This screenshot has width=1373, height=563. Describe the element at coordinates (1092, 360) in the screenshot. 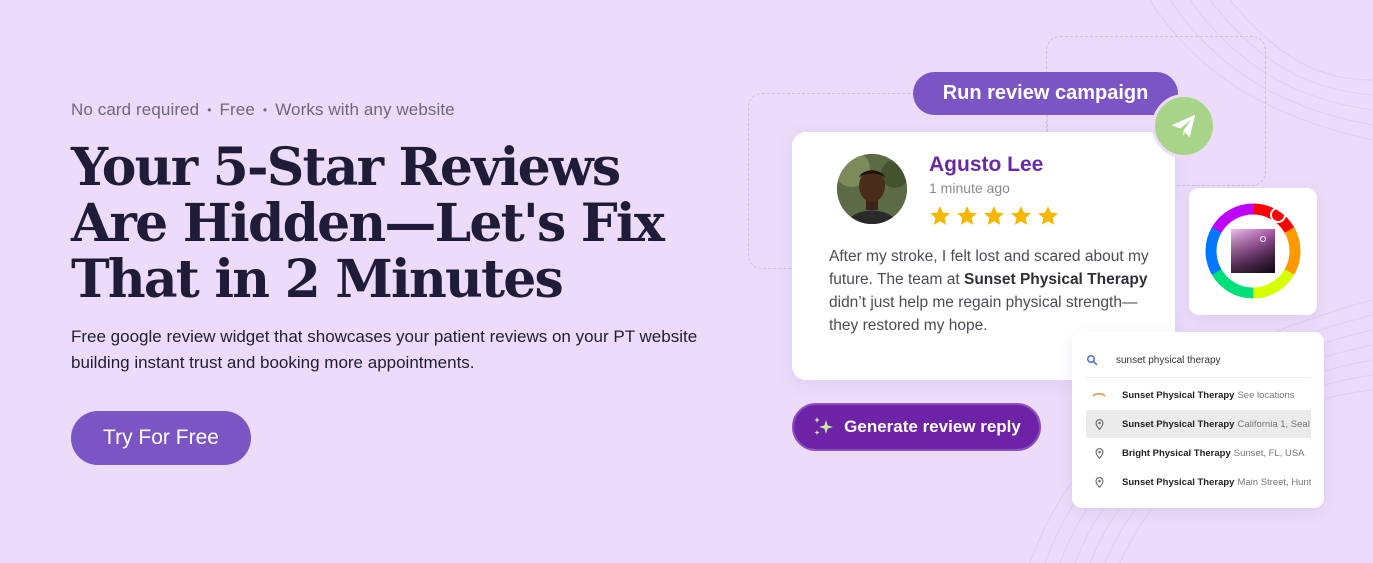

I see `search-icon` at that location.